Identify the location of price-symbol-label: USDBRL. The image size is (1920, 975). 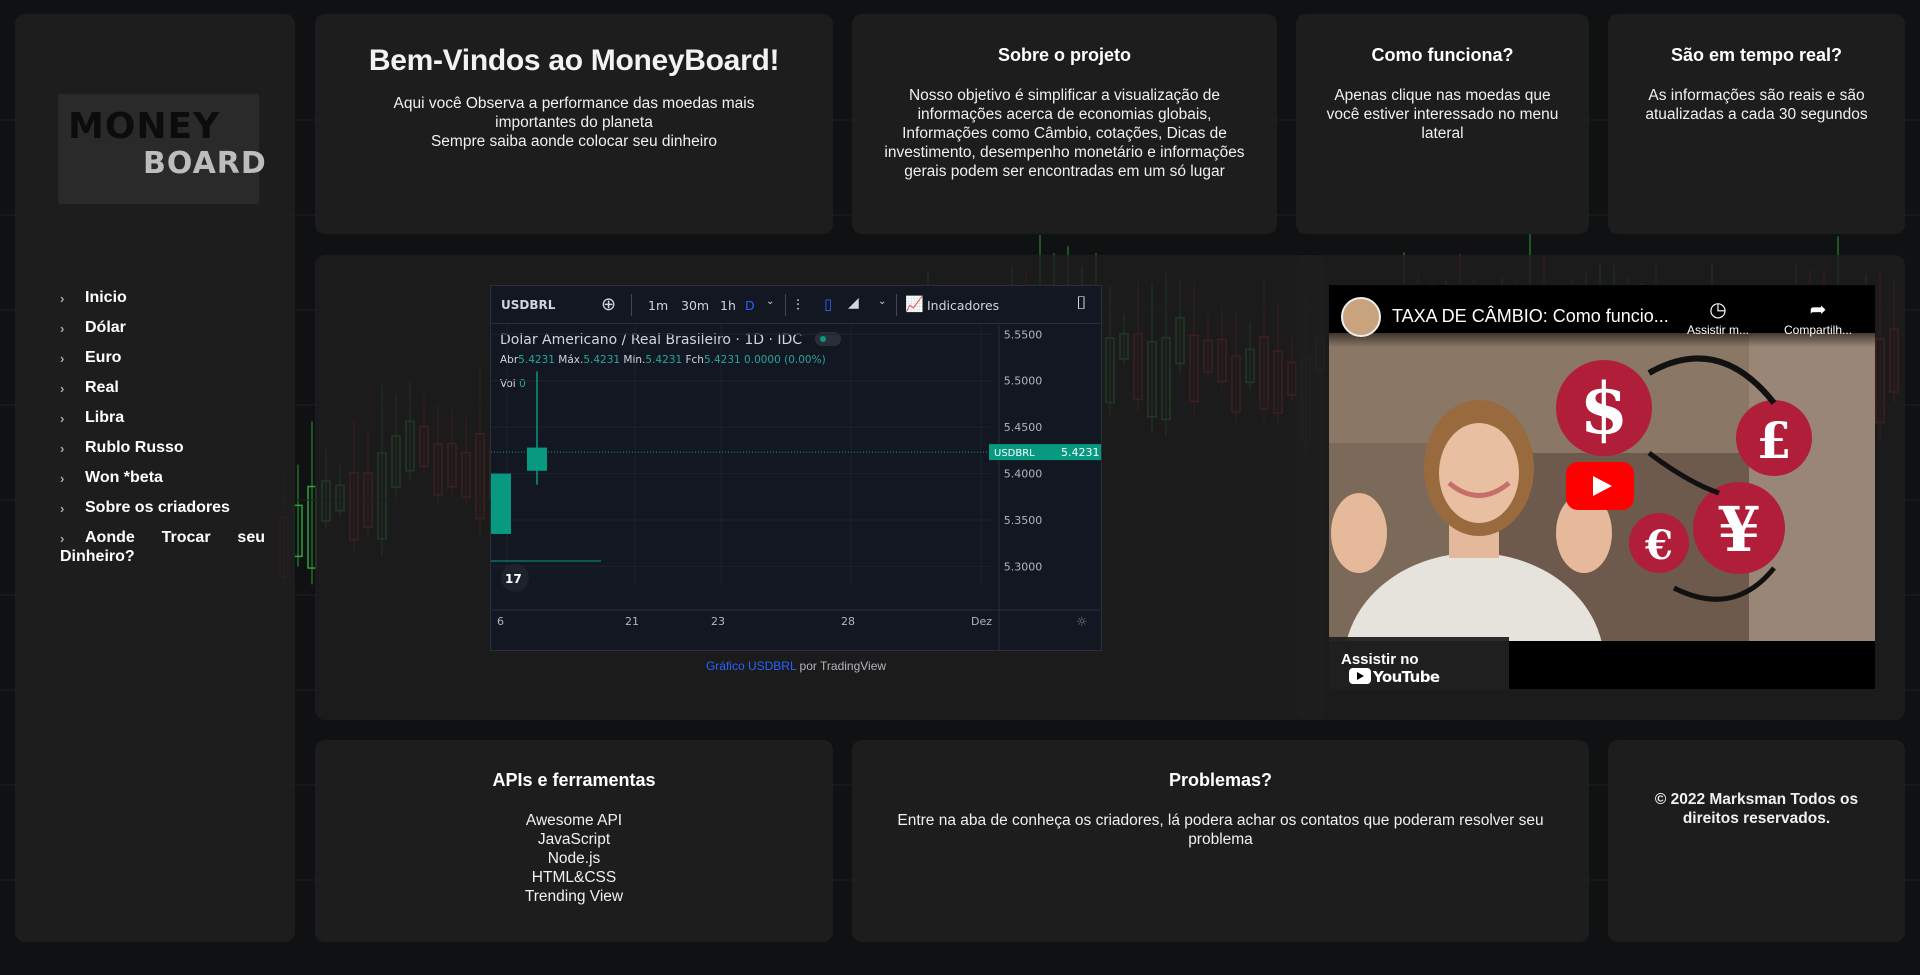
(1014, 453).